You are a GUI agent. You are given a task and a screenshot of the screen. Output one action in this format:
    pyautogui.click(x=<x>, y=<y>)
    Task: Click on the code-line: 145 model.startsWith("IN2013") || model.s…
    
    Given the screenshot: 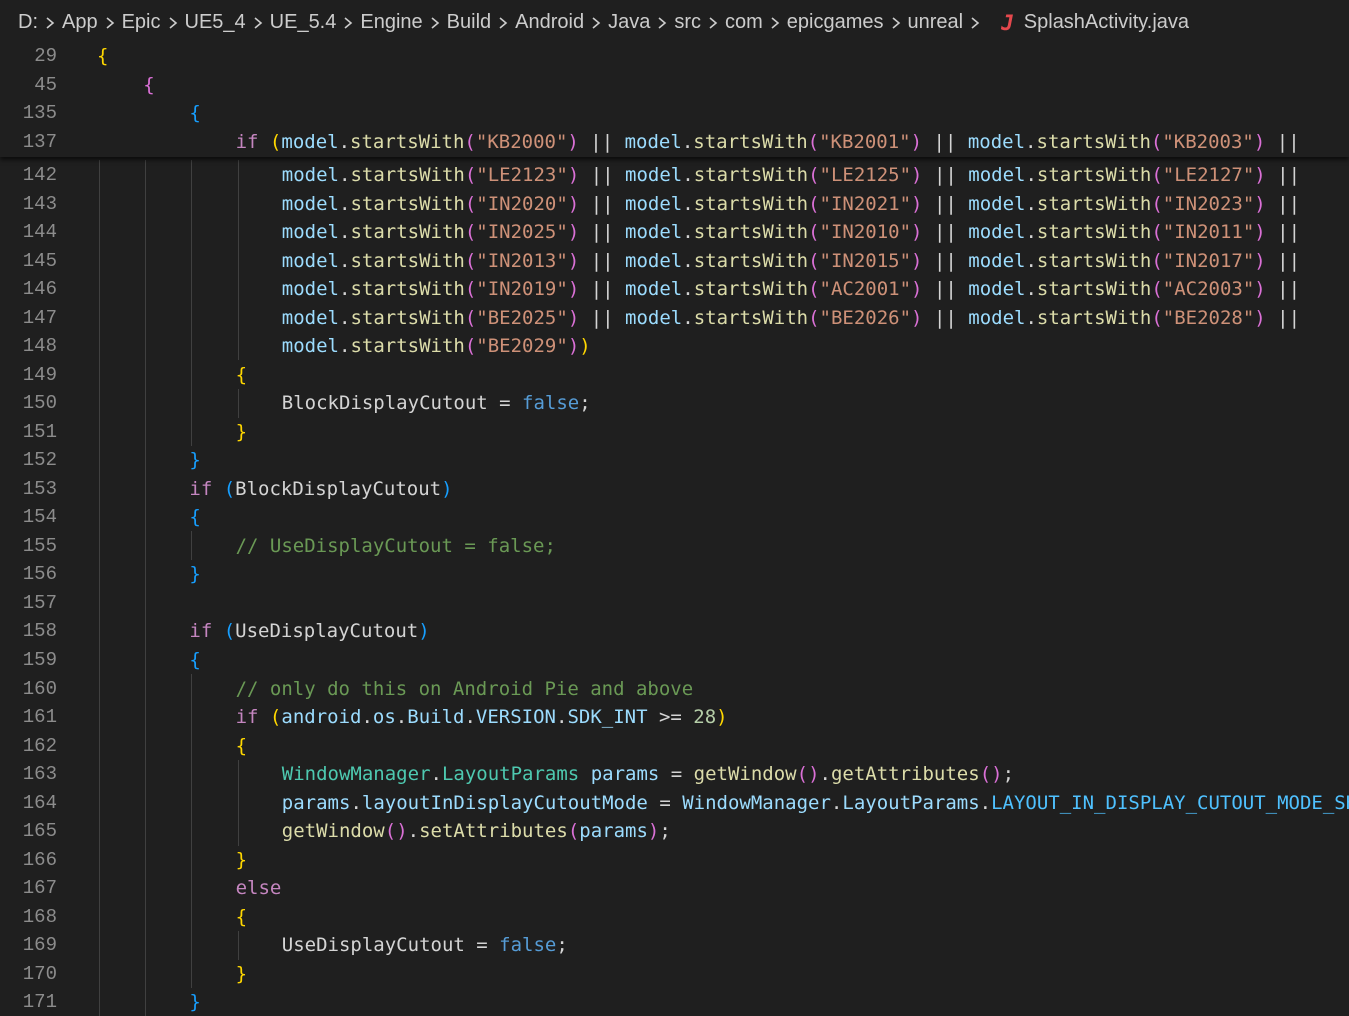 What is the action you would take?
    pyautogui.click(x=674, y=261)
    